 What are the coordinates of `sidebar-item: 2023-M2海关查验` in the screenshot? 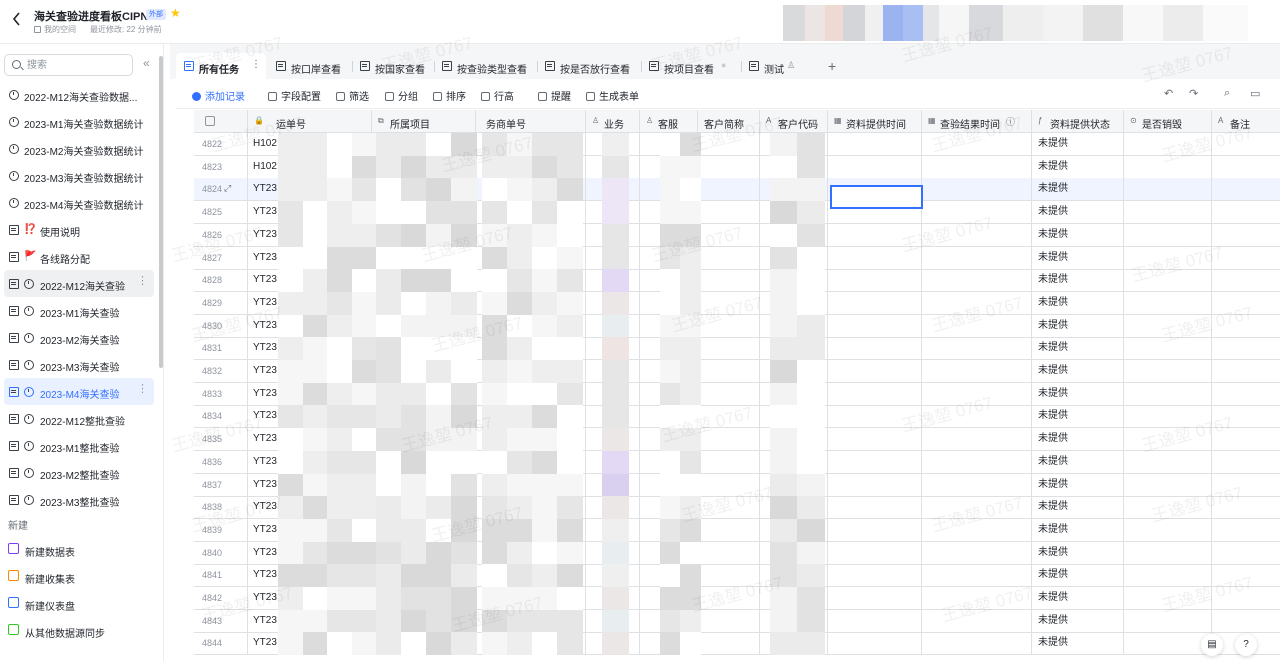 It's located at (79, 337).